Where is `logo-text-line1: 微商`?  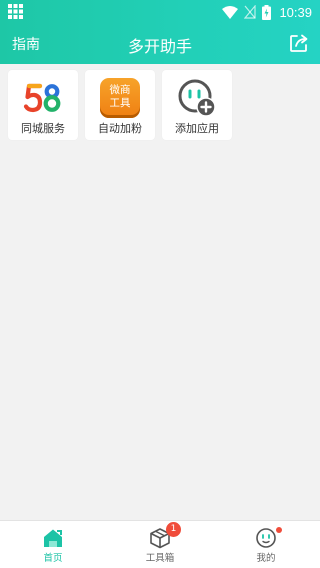
logo-text-line1: 微商 is located at coordinates (120, 90).